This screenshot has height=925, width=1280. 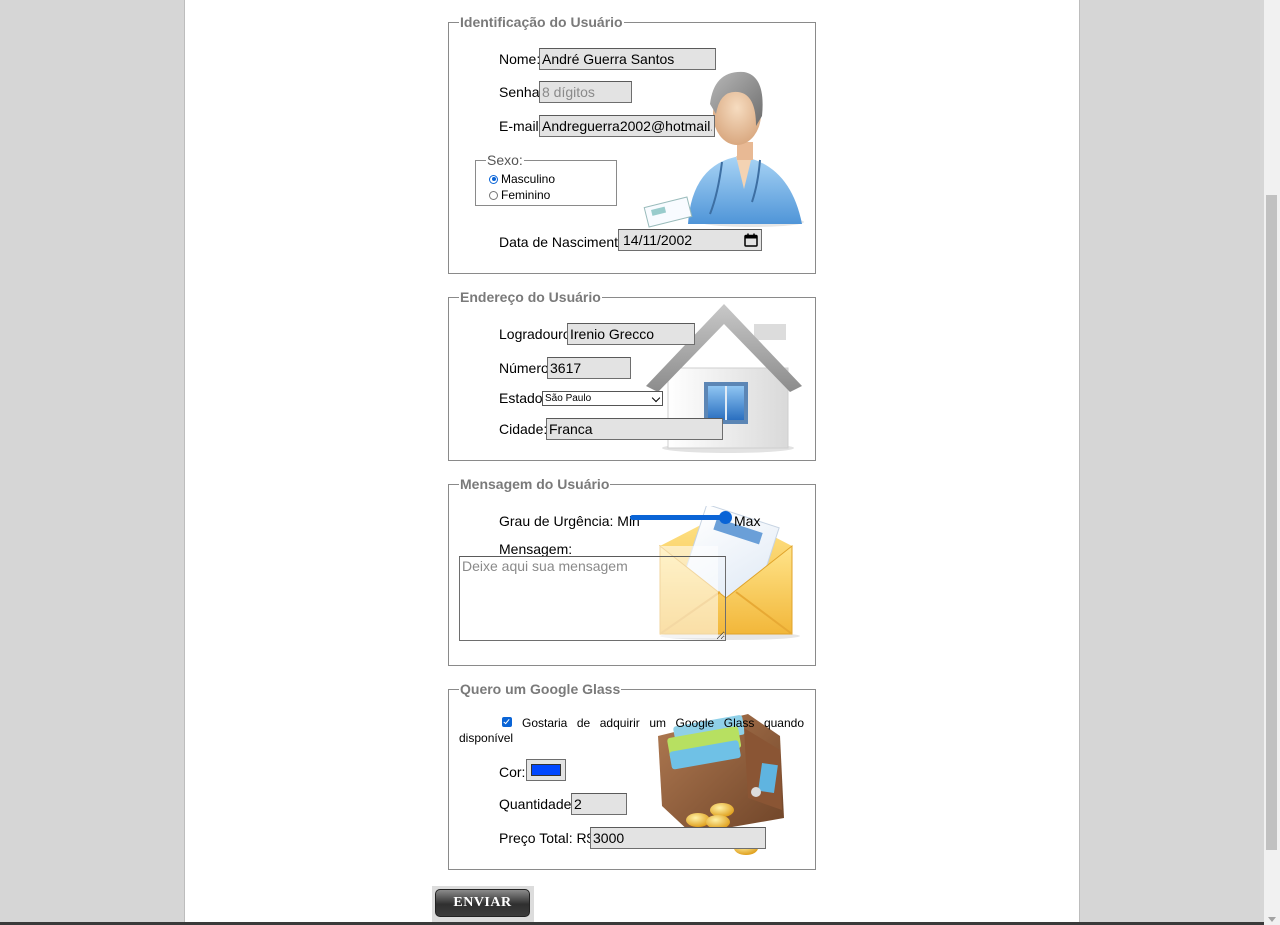 What do you see at coordinates (599, 804) in the screenshot?
I see `quantity-input` at bounding box center [599, 804].